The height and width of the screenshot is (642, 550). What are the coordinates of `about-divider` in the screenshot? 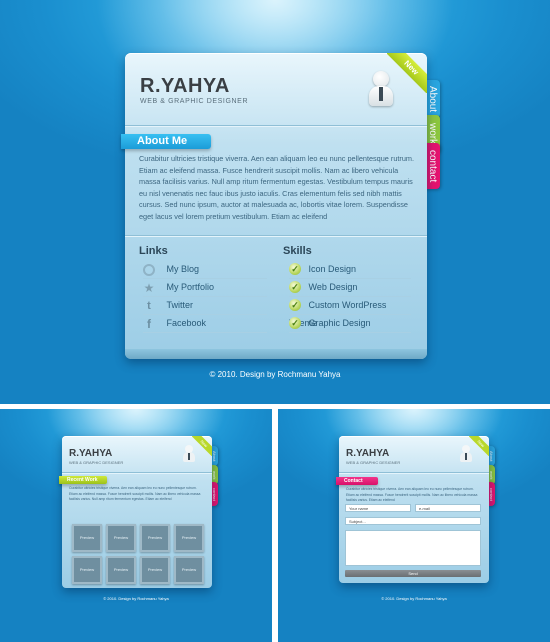 It's located at (276, 236).